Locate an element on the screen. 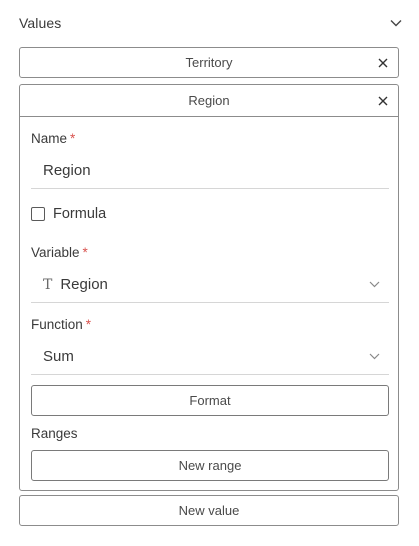 The height and width of the screenshot is (546, 419). formula-checkbox is located at coordinates (38, 214).